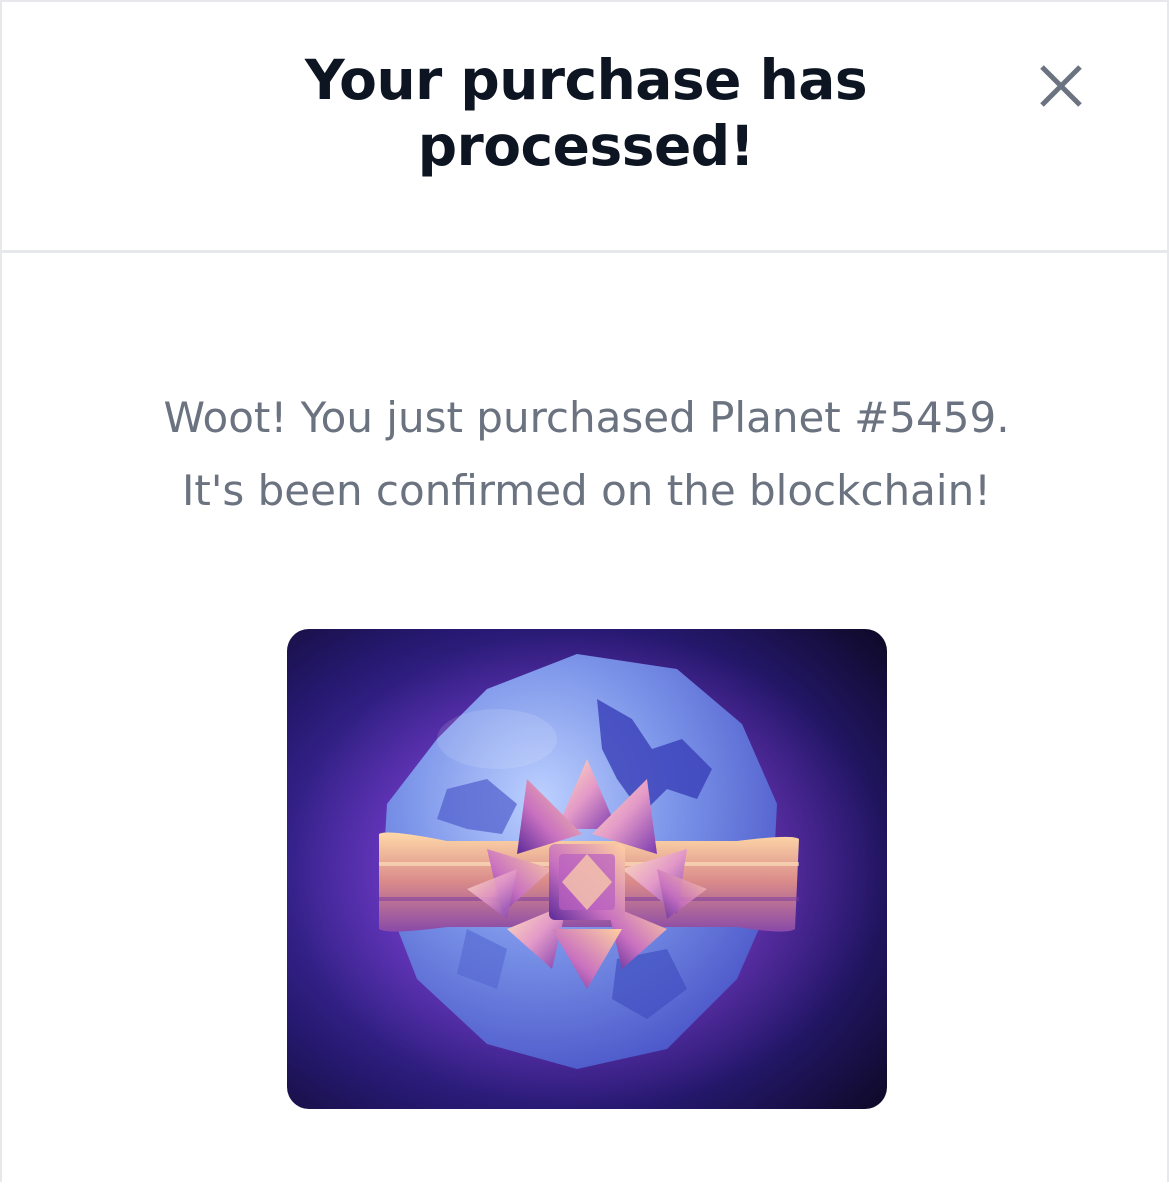 This screenshot has height=1184, width=1169. What do you see at coordinates (586, 417) in the screenshot?
I see `message-line-1: Woot! You just purchased Planet #5459.` at bounding box center [586, 417].